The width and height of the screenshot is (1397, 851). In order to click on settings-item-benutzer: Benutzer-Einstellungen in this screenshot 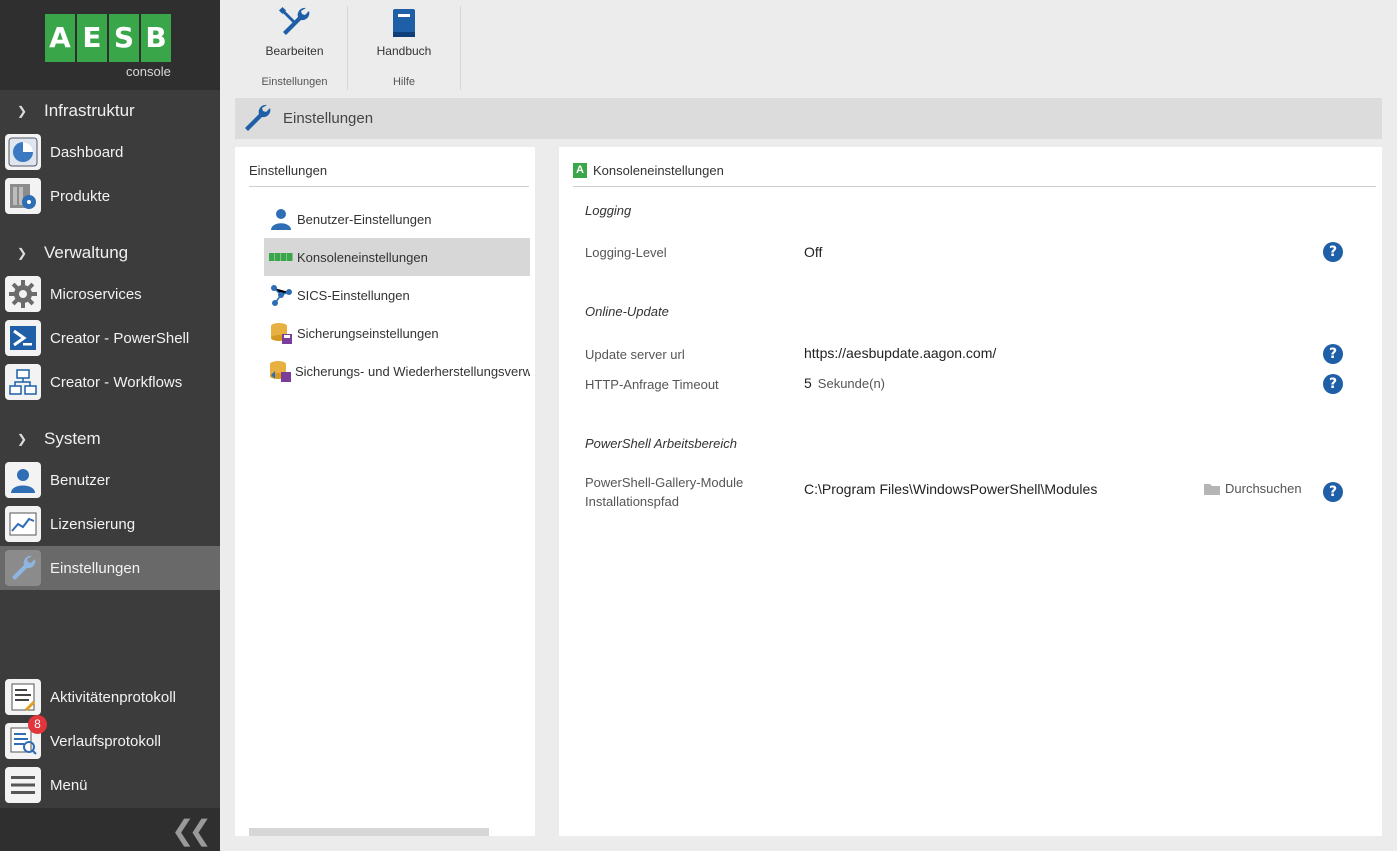, I will do `click(397, 219)`.